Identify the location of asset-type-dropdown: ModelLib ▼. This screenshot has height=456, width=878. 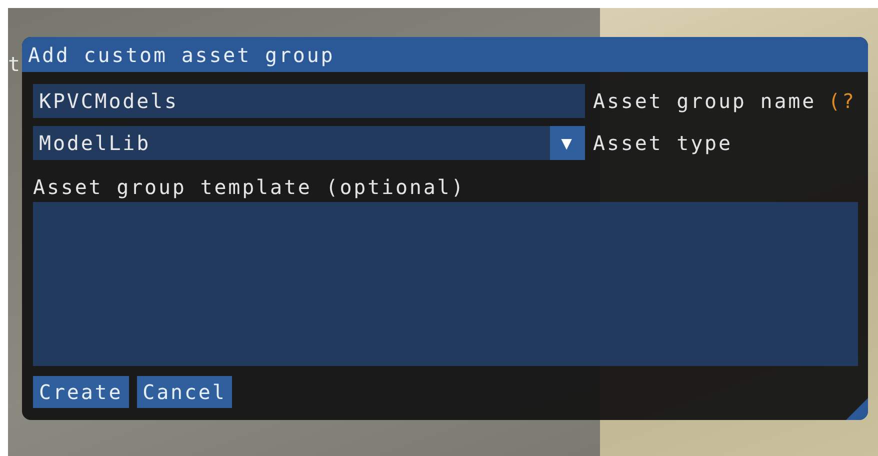
(309, 143).